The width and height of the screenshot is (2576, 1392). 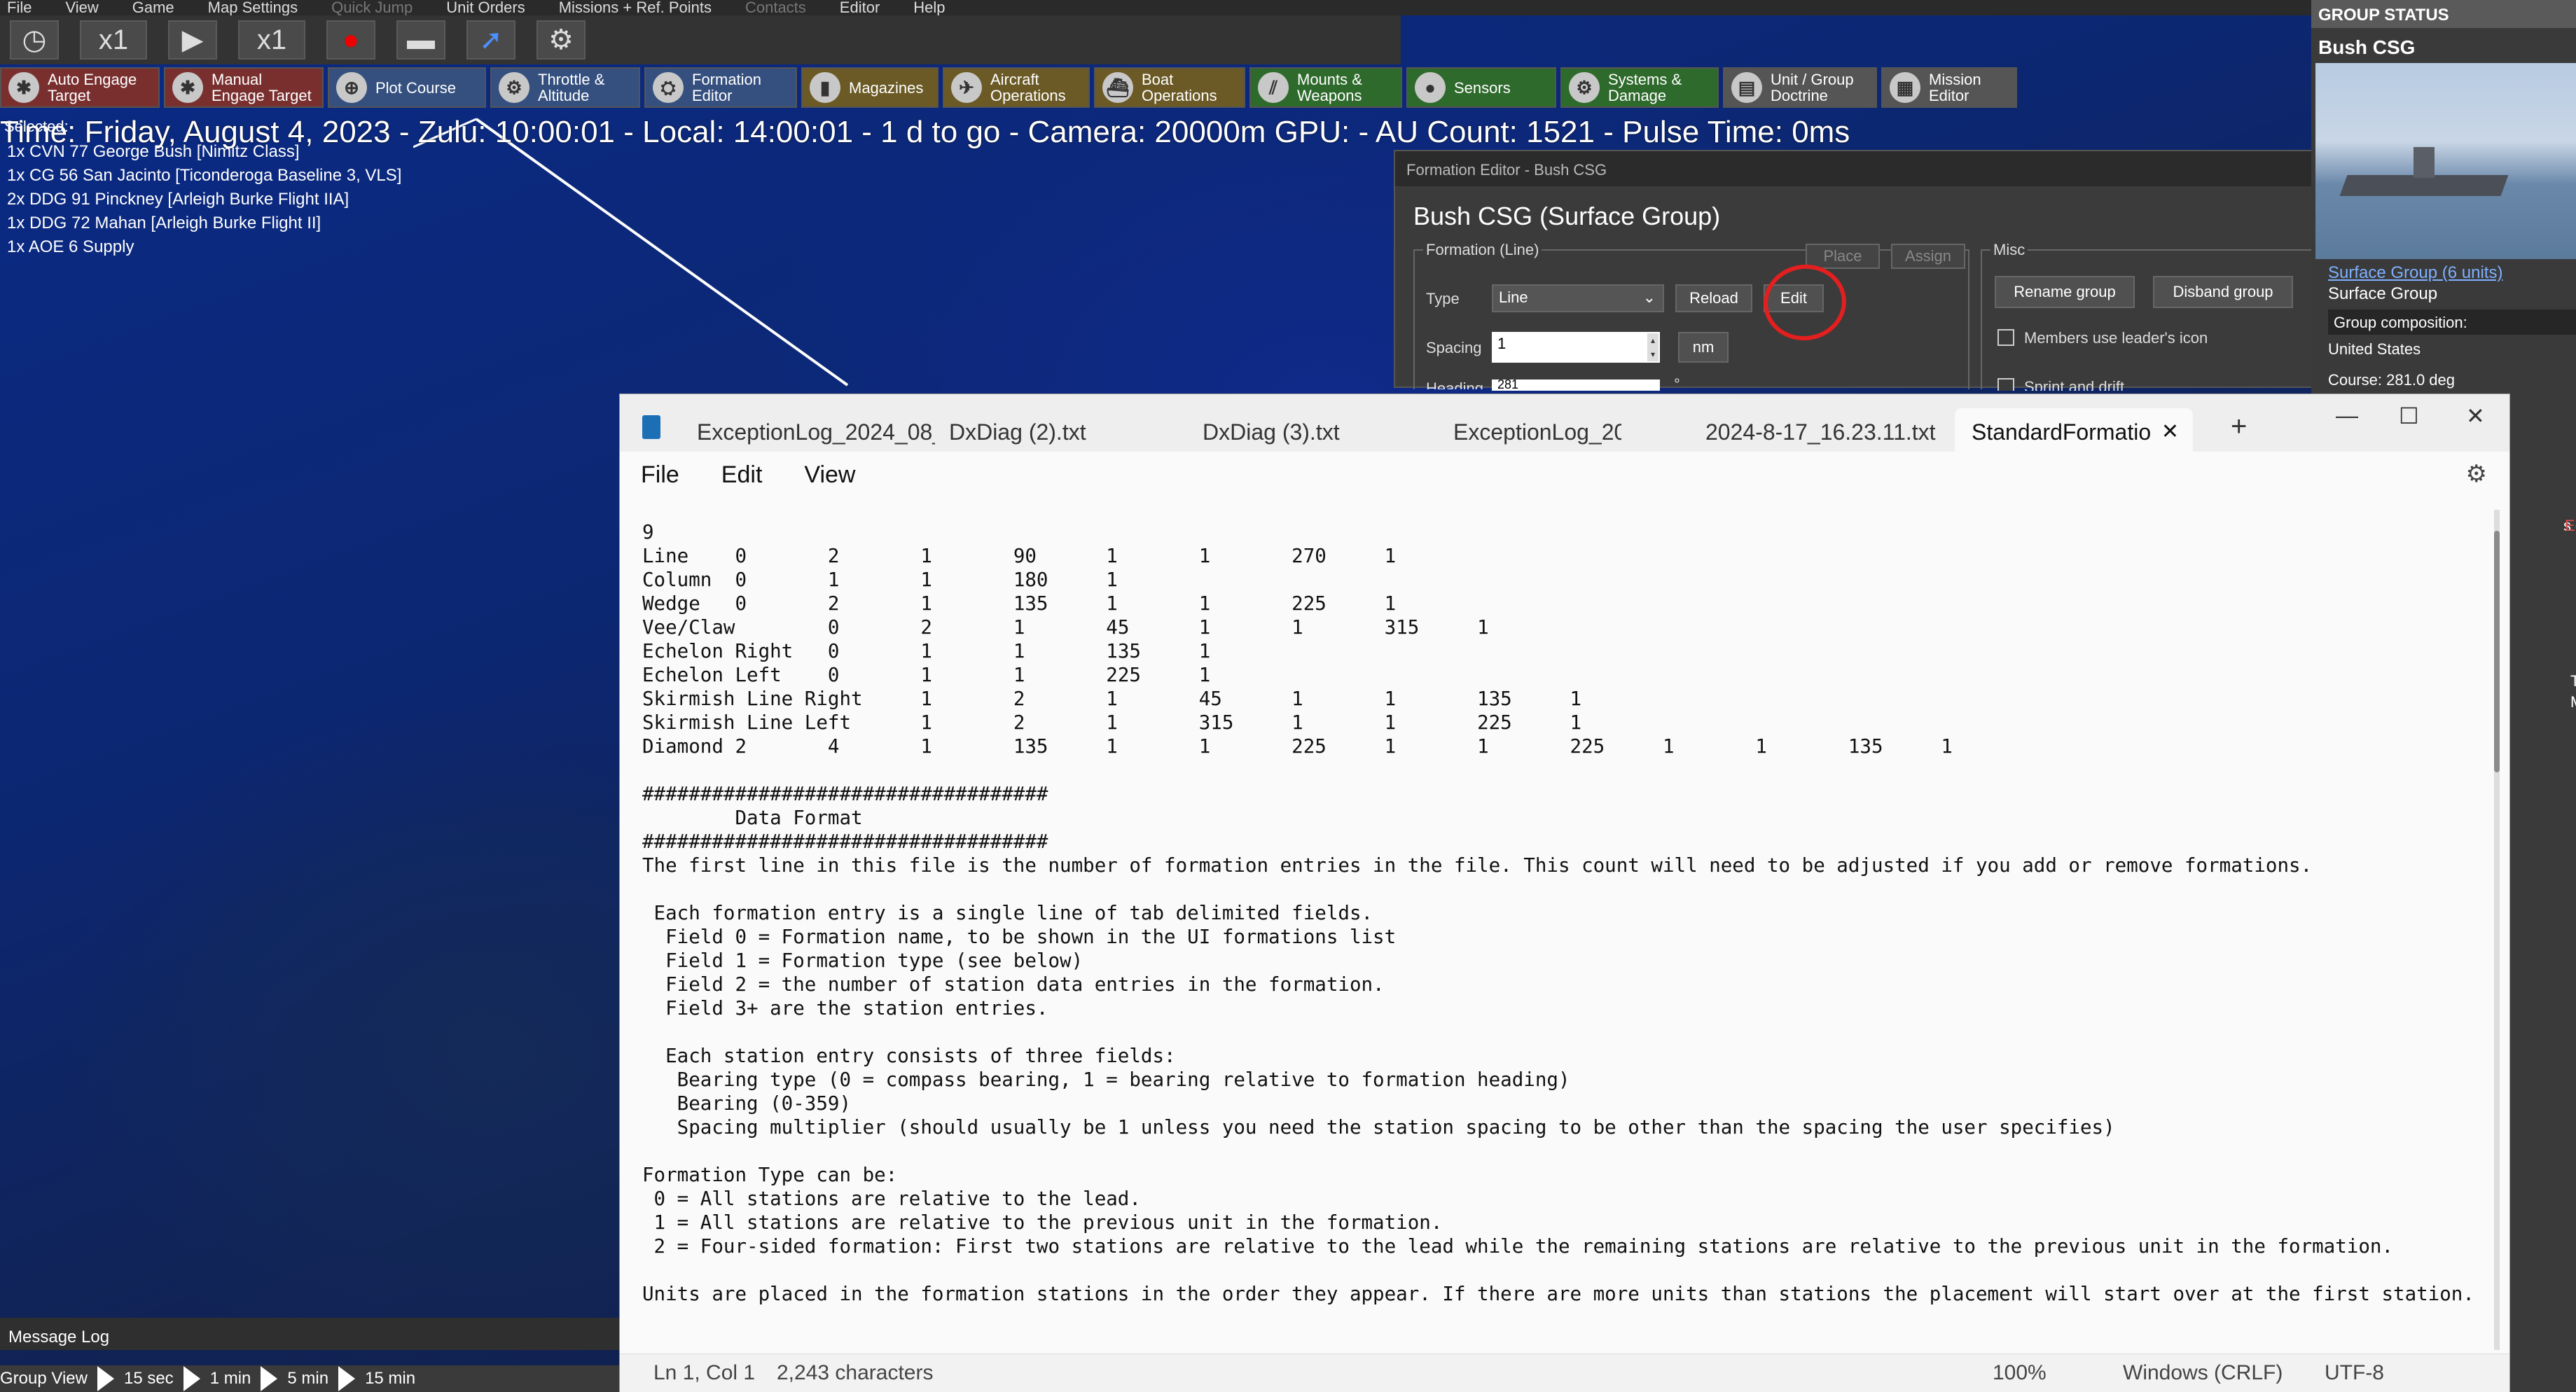 What do you see at coordinates (153, 7) in the screenshot?
I see `menu-item-game: Game` at bounding box center [153, 7].